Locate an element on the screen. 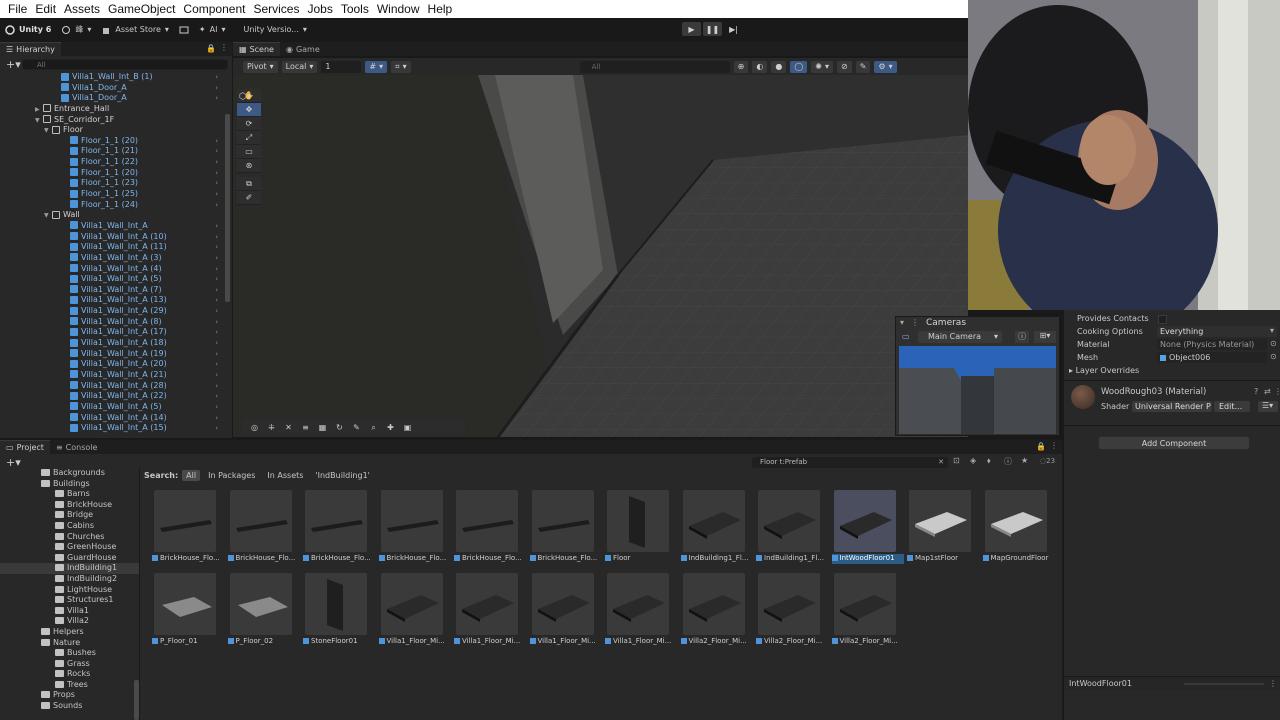 This screenshot has width=1280, height=720. hierarchy-row: Villa1_Wall_Int_A › is located at coordinates (112, 226).